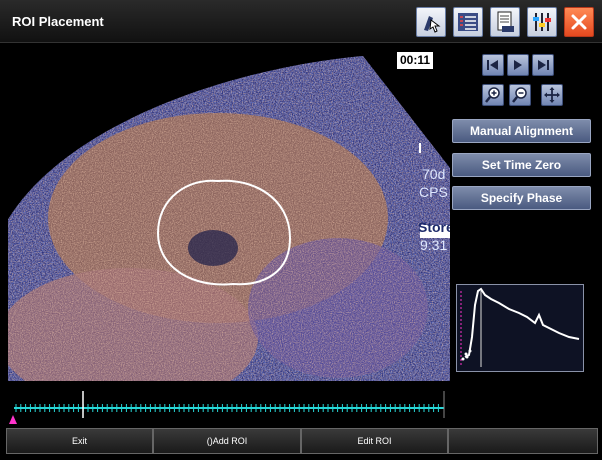  I want to click on timeline-track, so click(227, 407).